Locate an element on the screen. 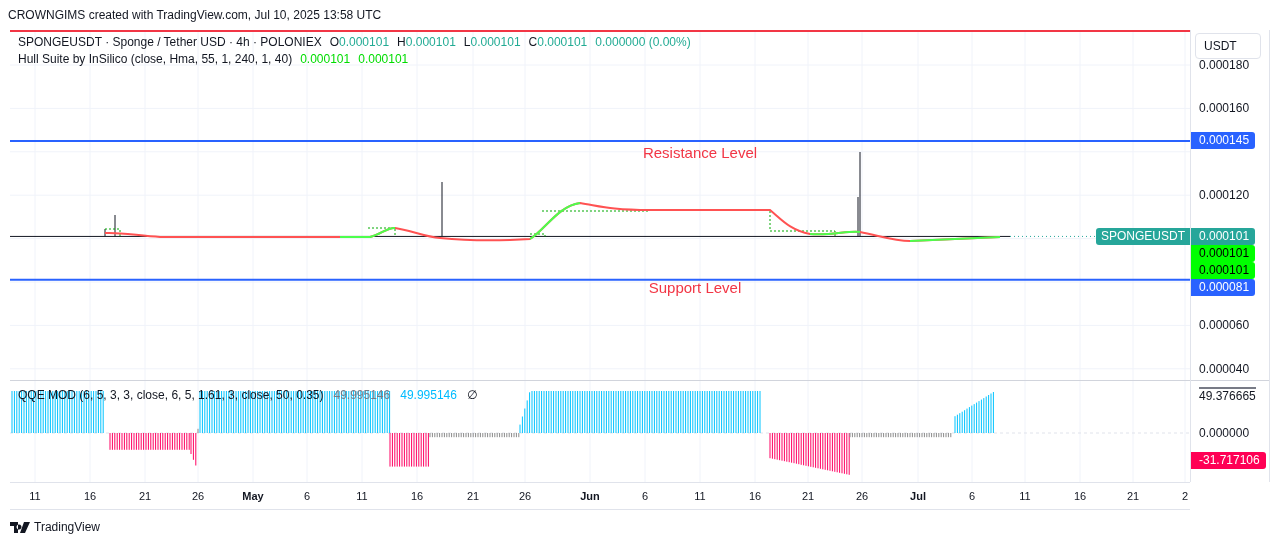  price-tick: 0.000060 is located at coordinates (1224, 325).